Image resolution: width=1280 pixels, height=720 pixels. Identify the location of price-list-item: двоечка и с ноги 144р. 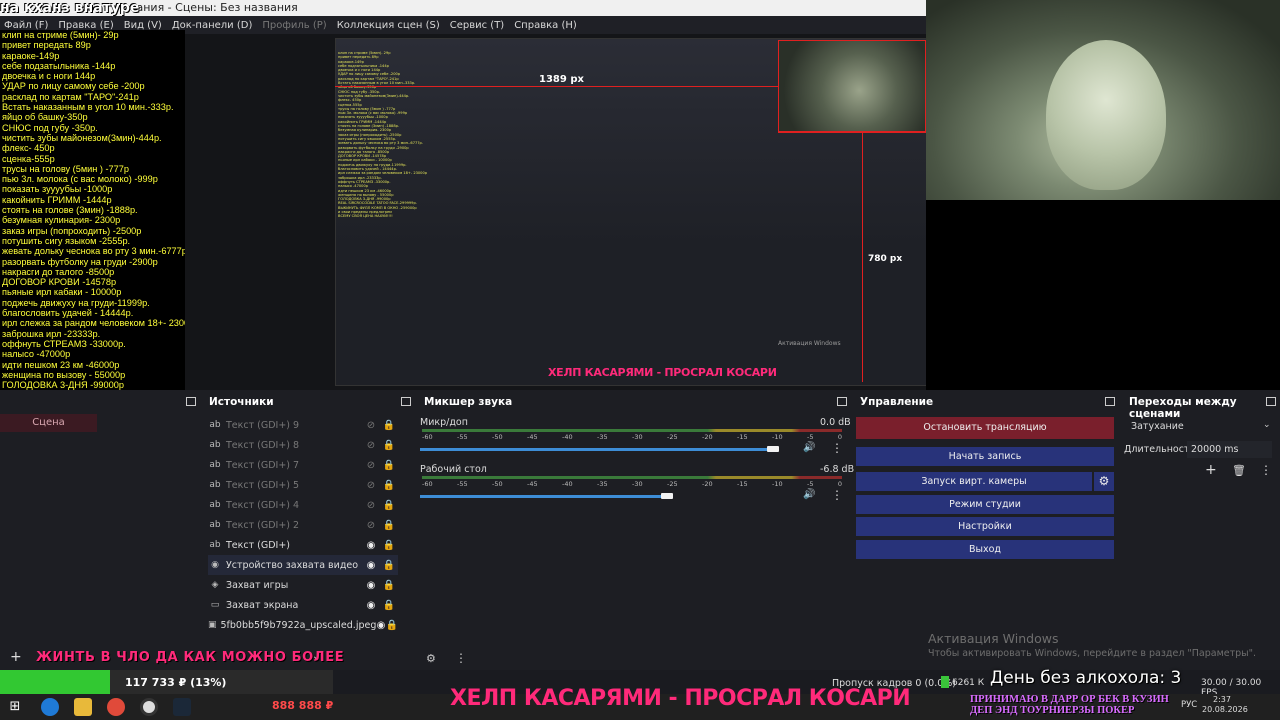
(49, 76).